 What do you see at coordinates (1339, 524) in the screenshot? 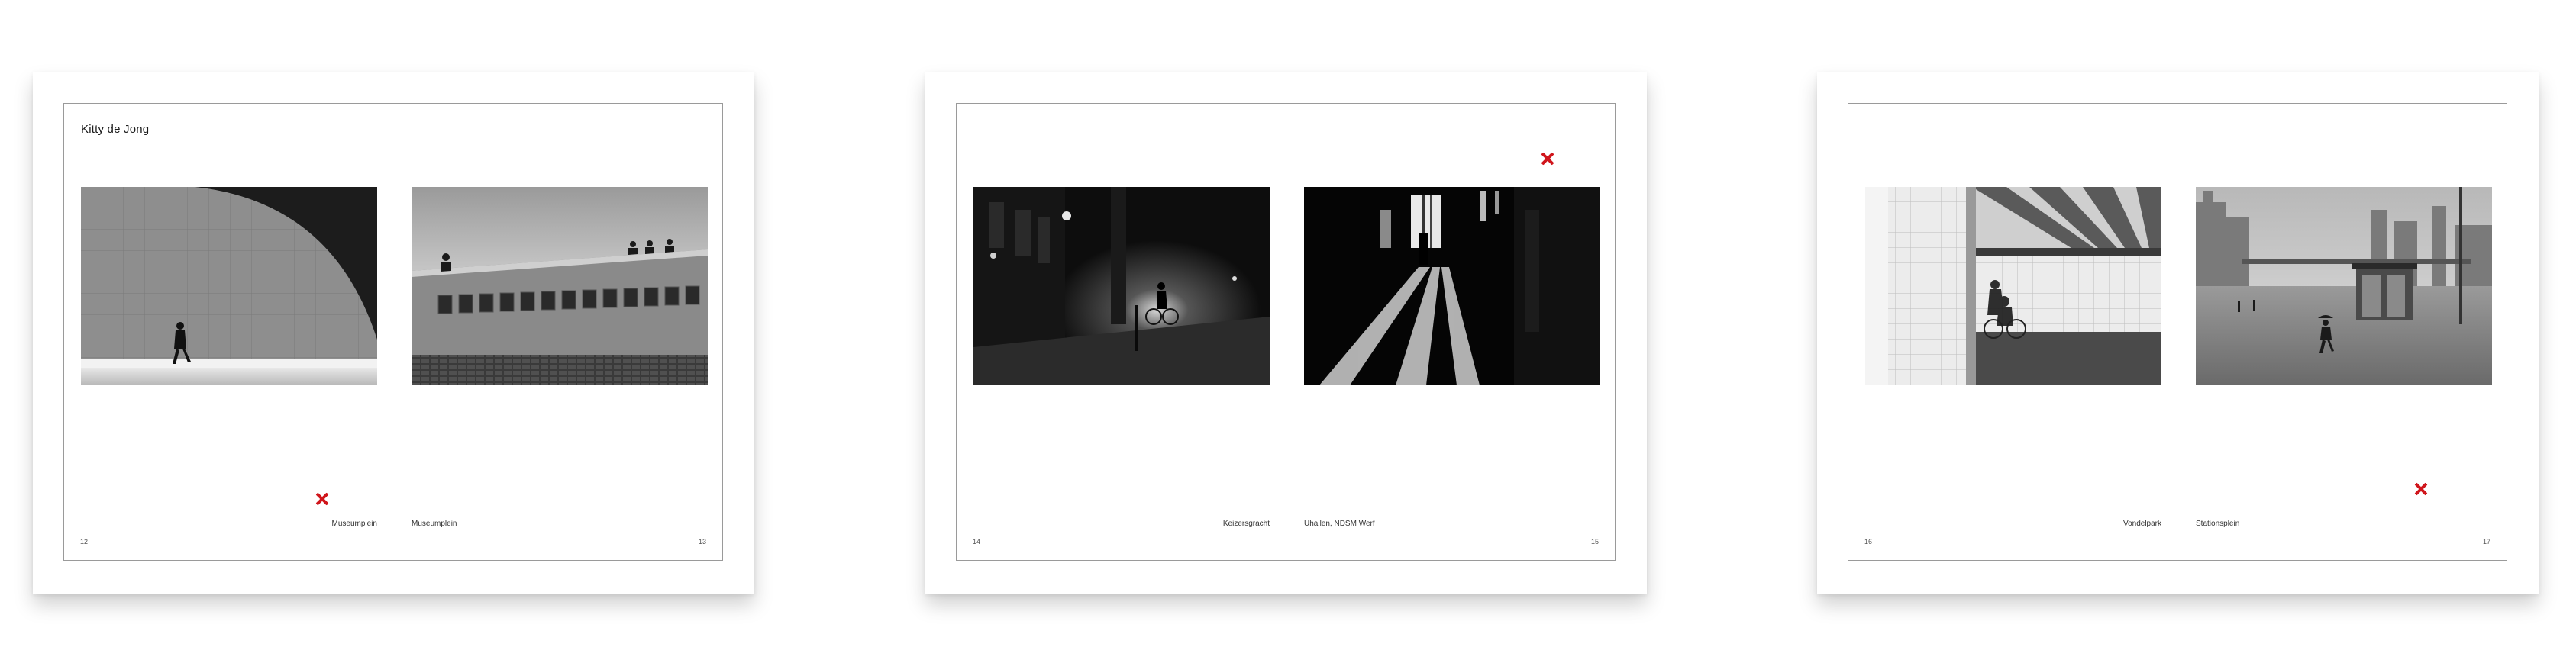
I see `caption-right: Uhallen, NDSM Werf` at bounding box center [1339, 524].